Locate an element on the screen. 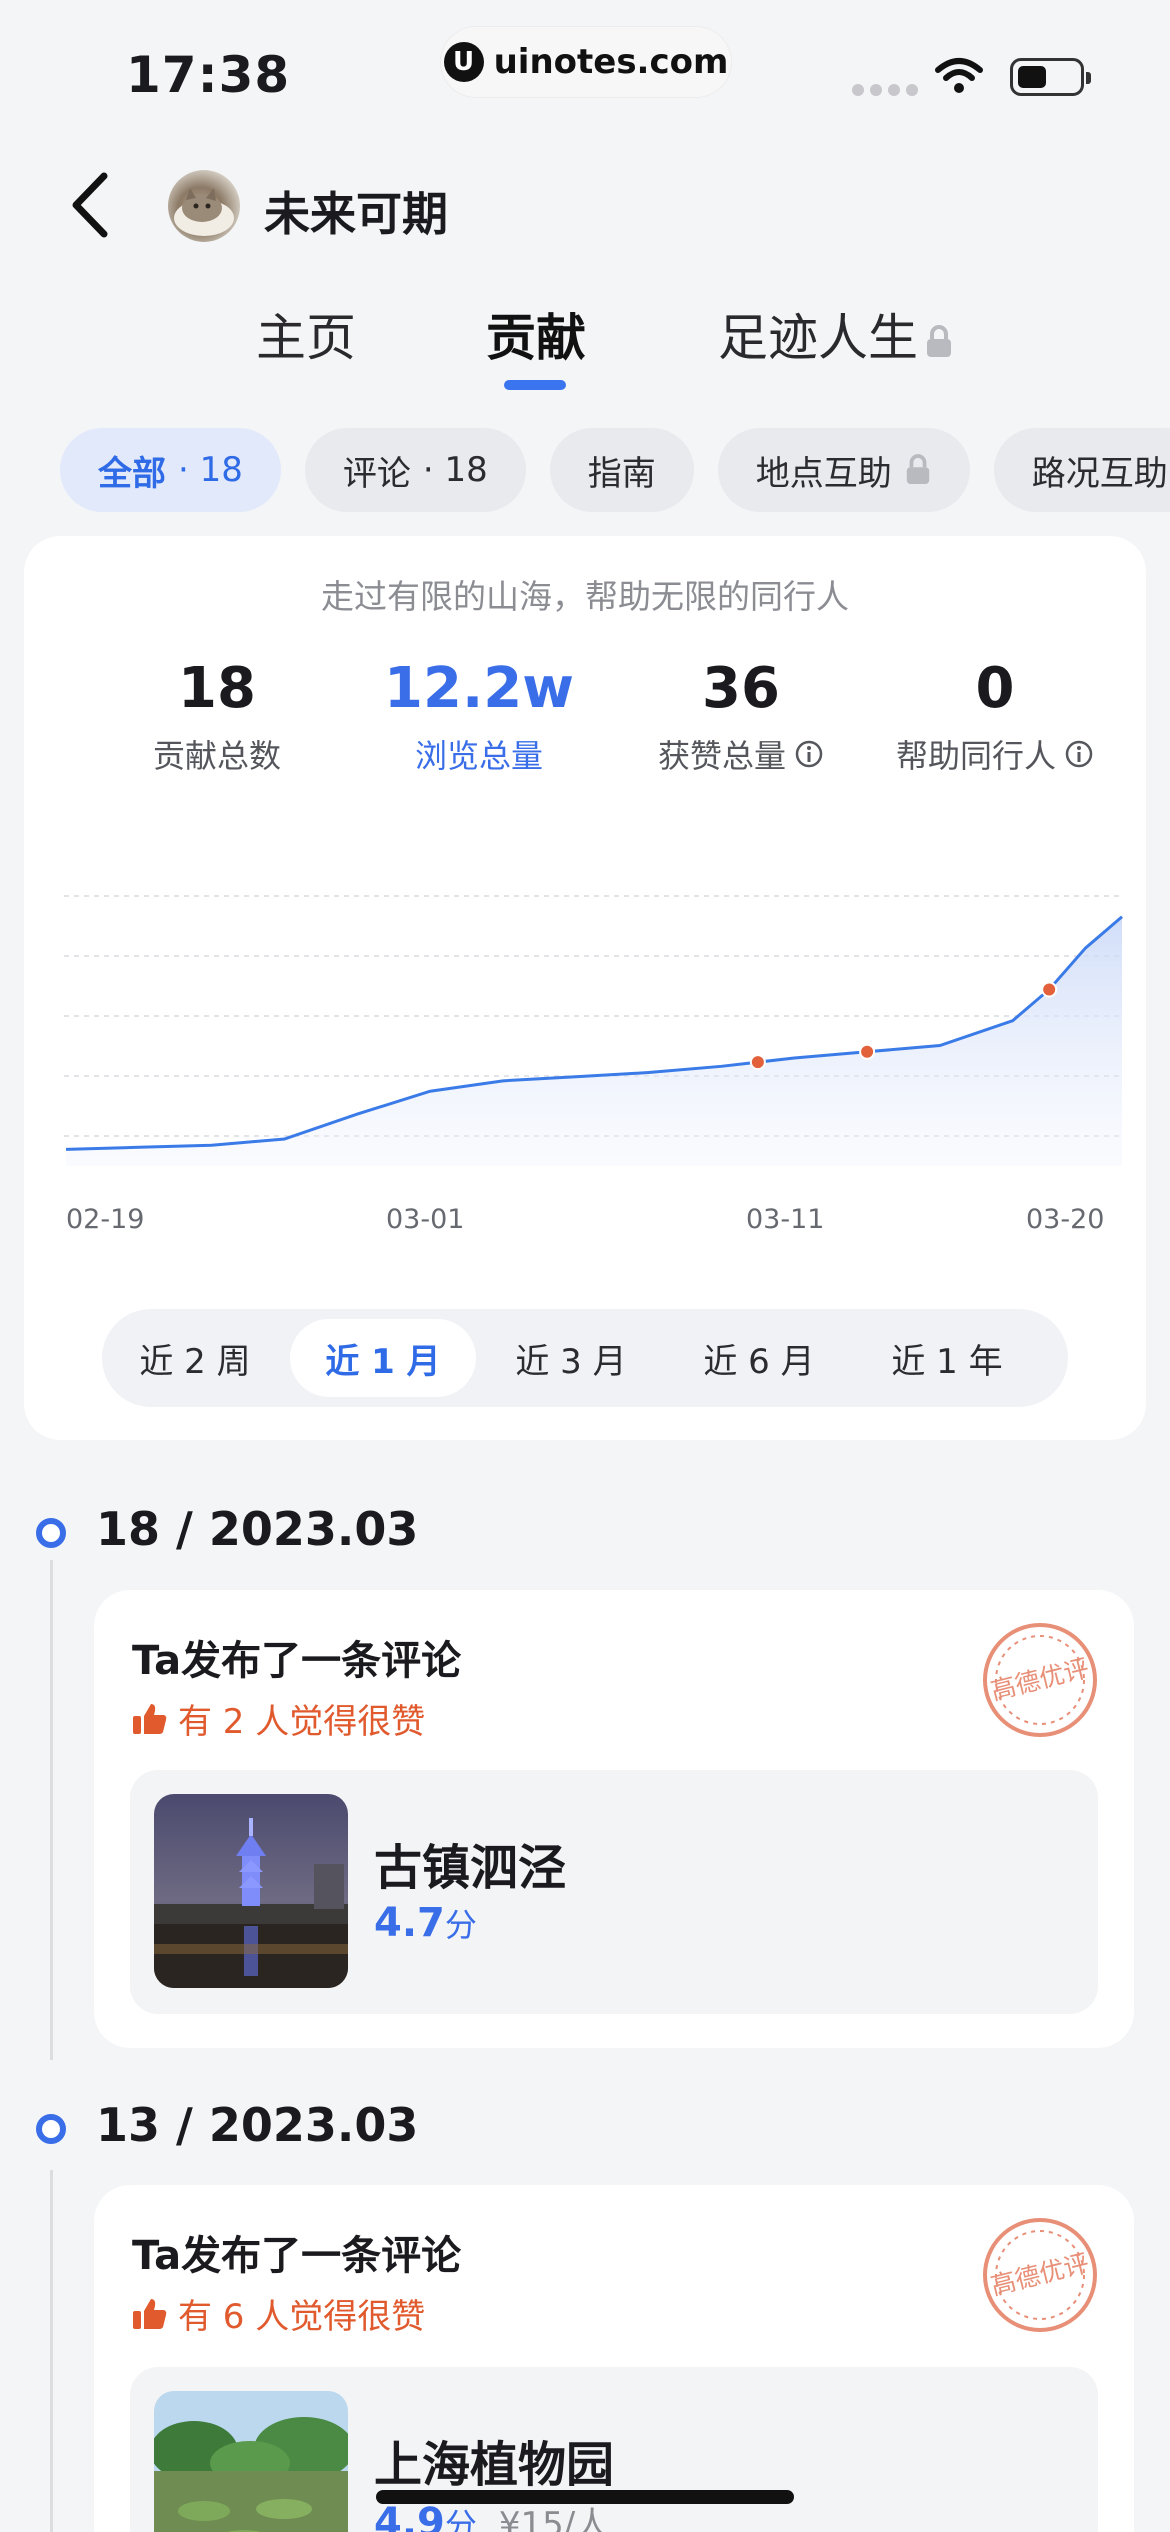 Image resolution: width=1170 pixels, height=2532 pixels. stat-helped-label: 帮助同行人 is located at coordinates (975, 756).